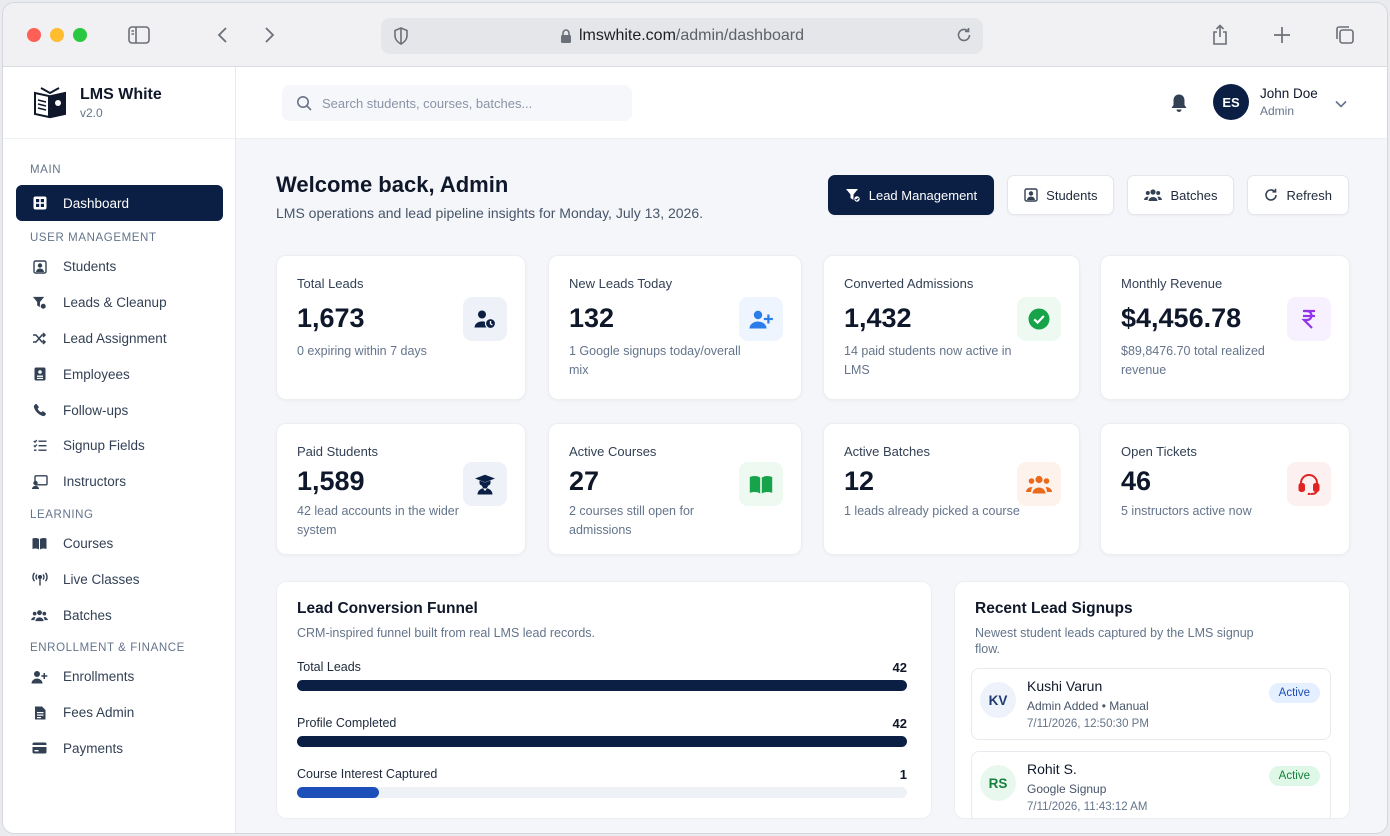  Describe the element at coordinates (1087, 807) in the screenshot. I see `lead-timestamp: 7/11/2026, 11:43:12 AM` at that location.